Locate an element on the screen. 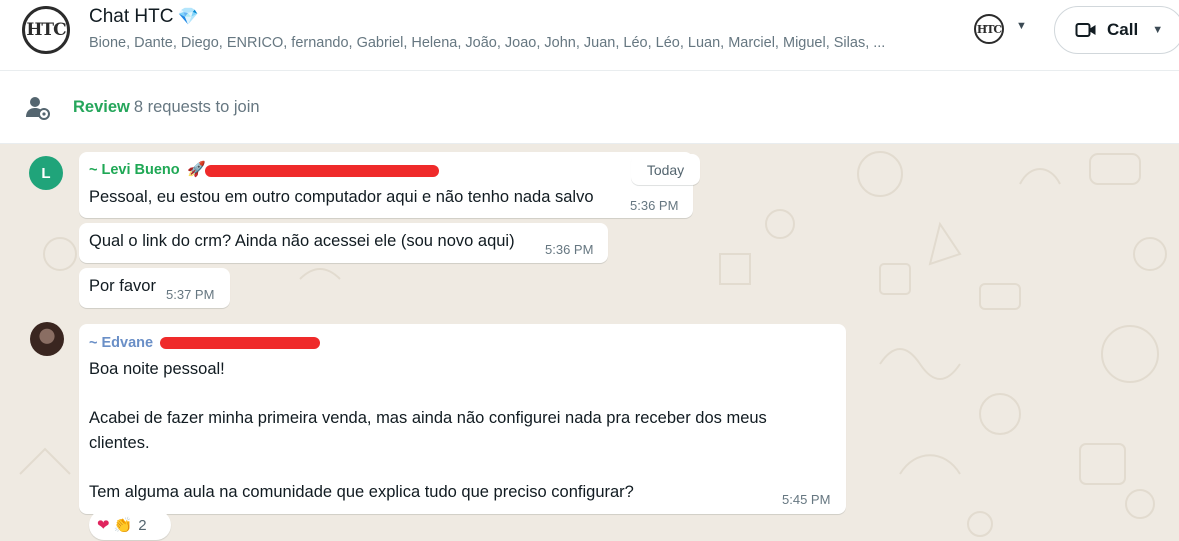 The width and height of the screenshot is (1179, 541). review-requests-text: Review 8 requests to join is located at coordinates (166, 107).